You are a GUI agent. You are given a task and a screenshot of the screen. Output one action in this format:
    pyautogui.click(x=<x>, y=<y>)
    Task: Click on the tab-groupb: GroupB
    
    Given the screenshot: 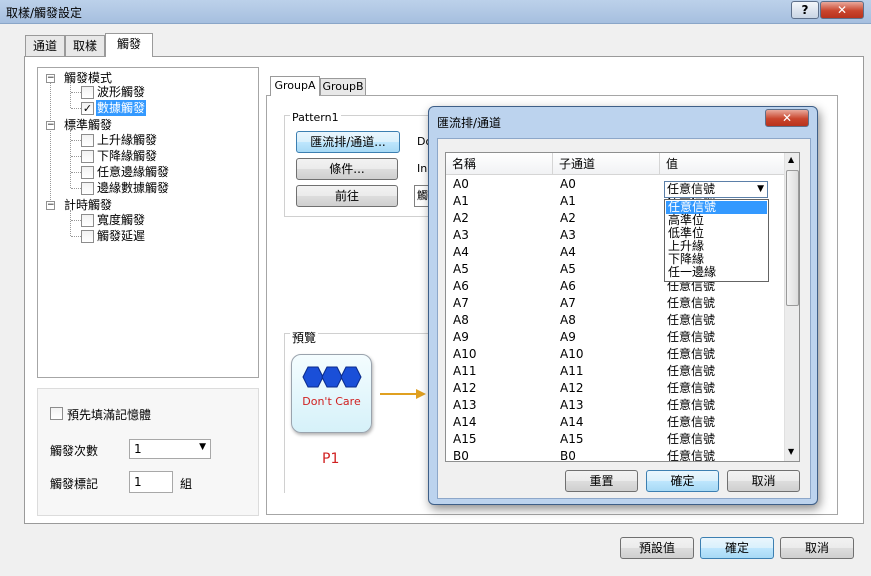 What is the action you would take?
    pyautogui.click(x=343, y=87)
    